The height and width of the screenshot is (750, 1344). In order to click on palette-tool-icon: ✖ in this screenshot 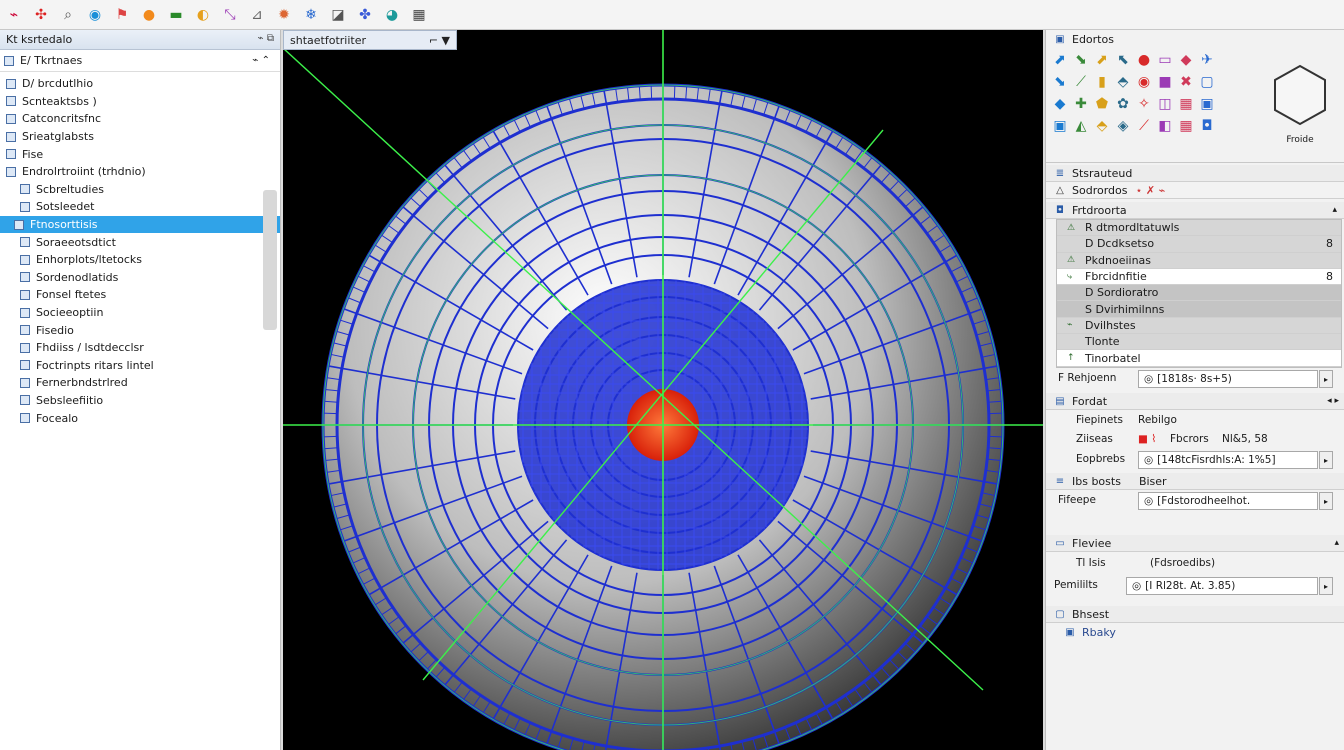, I will do `click(1186, 82)`.